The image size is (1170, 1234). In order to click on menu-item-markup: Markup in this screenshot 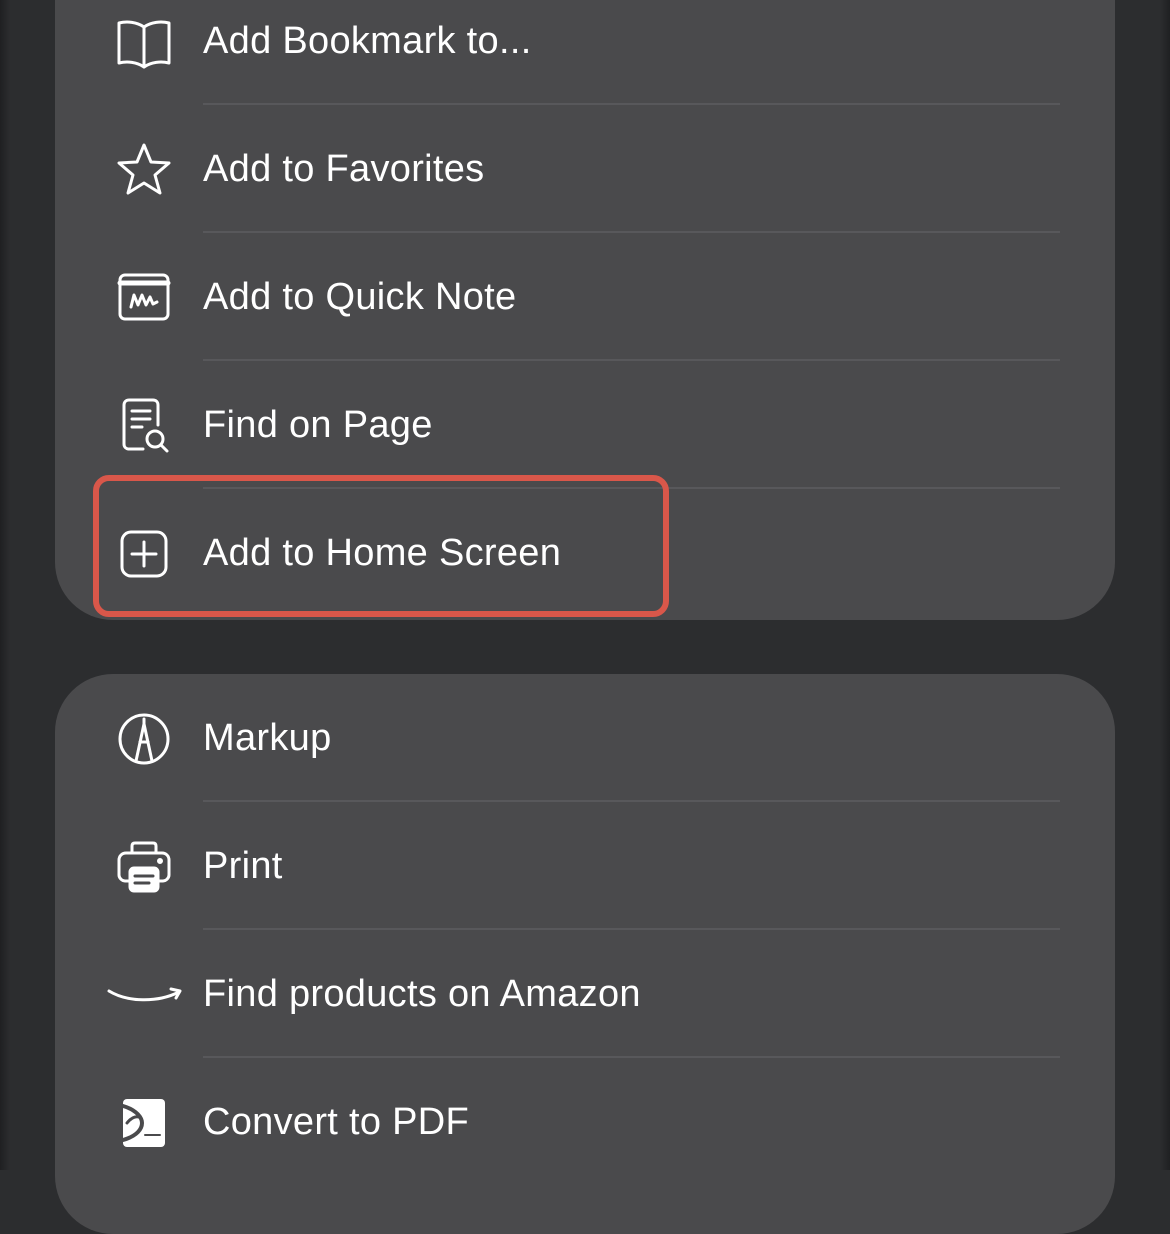, I will do `click(585, 738)`.